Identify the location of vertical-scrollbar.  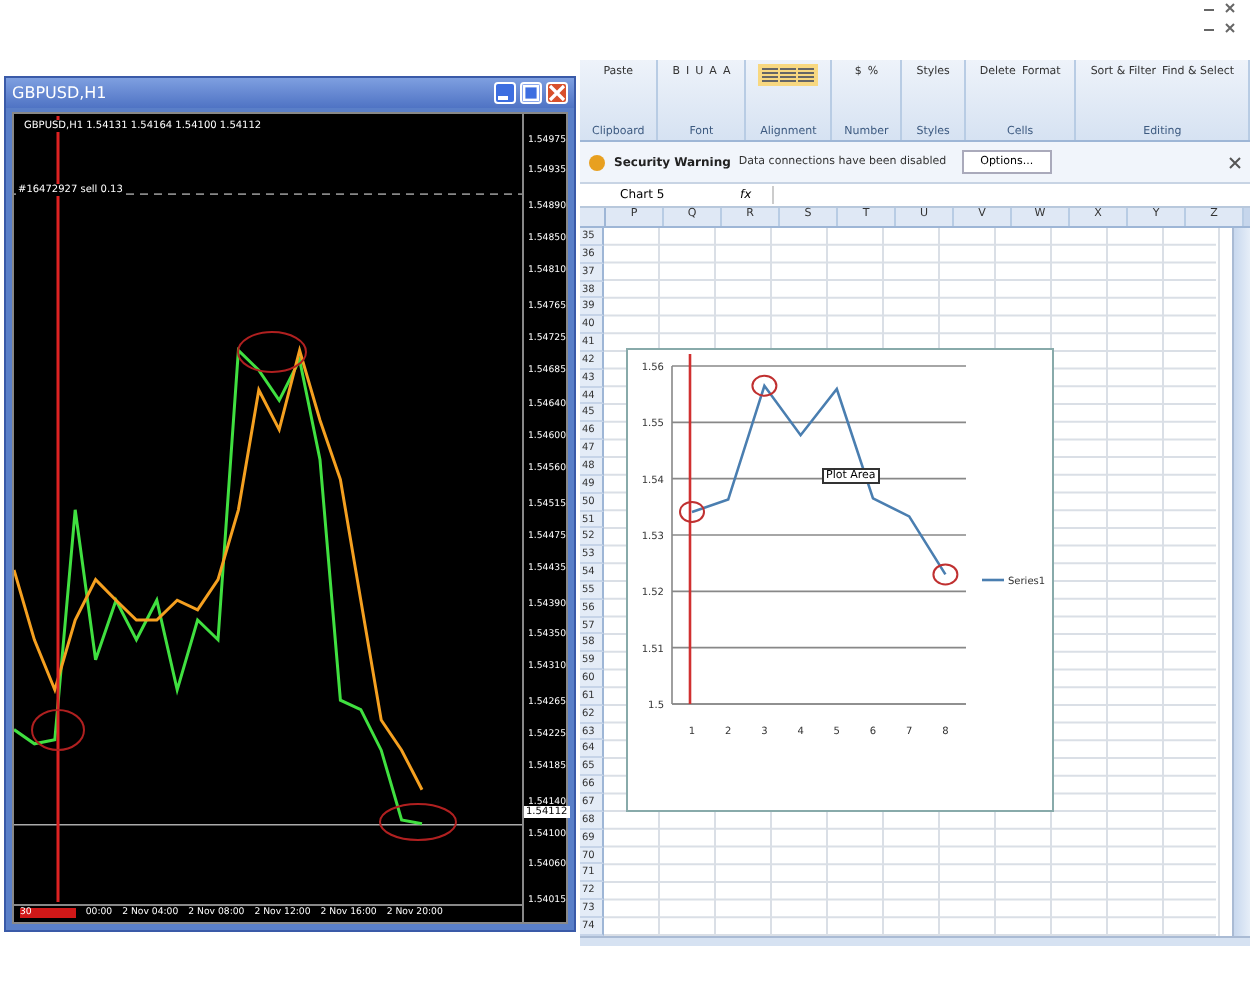
(1241, 582).